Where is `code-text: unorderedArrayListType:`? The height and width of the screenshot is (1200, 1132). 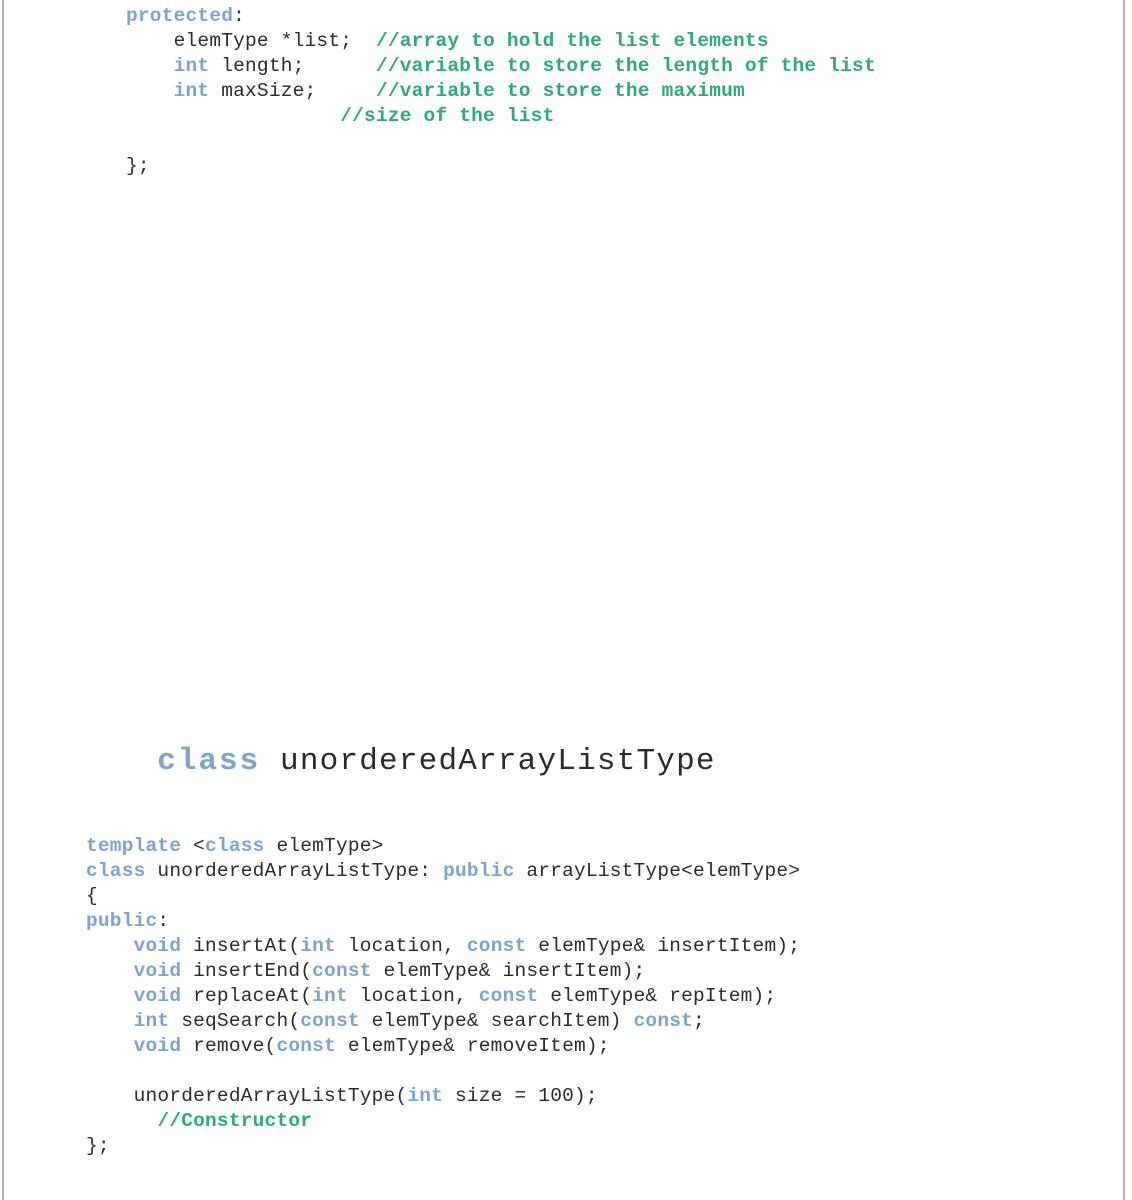 code-text: unorderedArrayListType: is located at coordinates (294, 871).